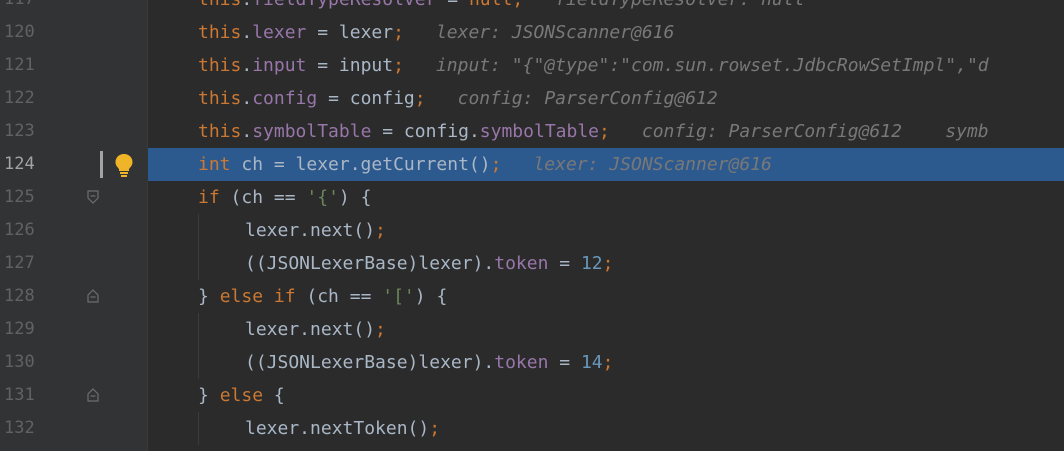  I want to click on inline-debug-value: config: ParserConfig@612, so click(588, 98).